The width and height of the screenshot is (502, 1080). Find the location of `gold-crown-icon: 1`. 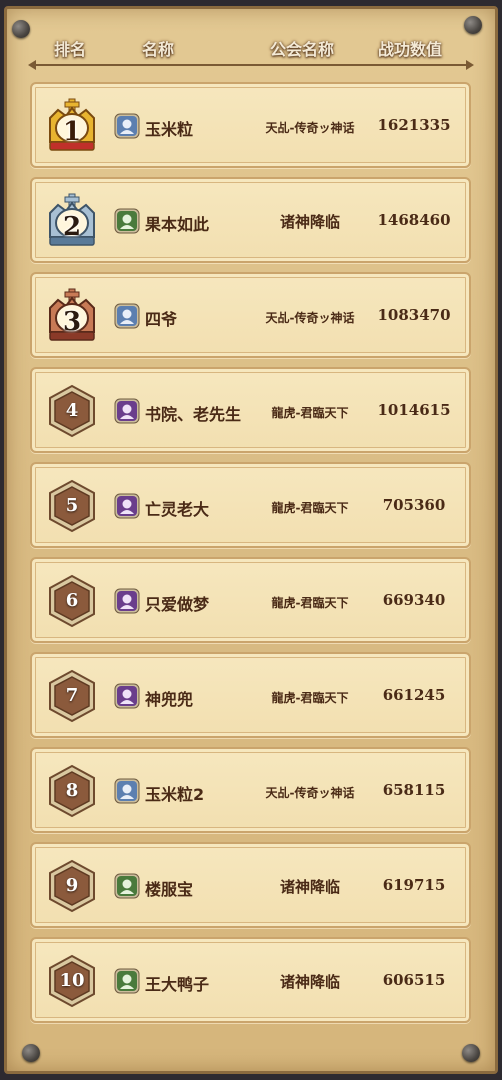

gold-crown-icon: 1 is located at coordinates (72, 126).